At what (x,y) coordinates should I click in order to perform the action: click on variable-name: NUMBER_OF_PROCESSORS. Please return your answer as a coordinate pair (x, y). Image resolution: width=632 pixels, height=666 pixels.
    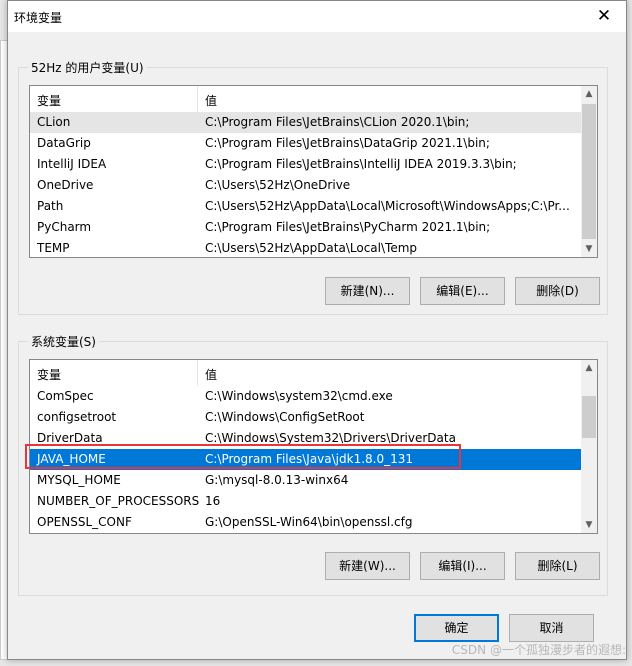
    Looking at the image, I should click on (118, 501).